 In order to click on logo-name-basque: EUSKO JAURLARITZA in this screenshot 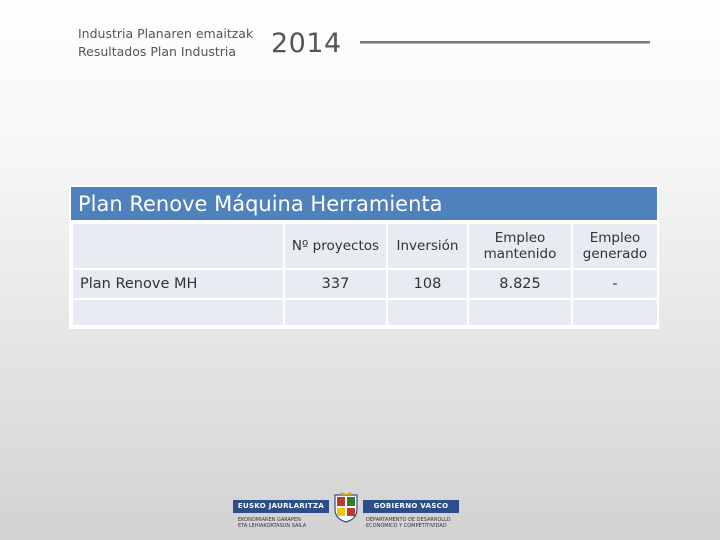, I will do `click(281, 506)`.